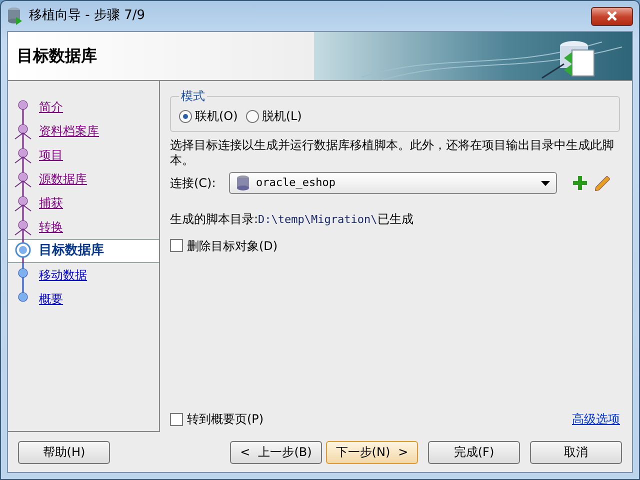  I want to click on group-label: 模式, so click(193, 96).